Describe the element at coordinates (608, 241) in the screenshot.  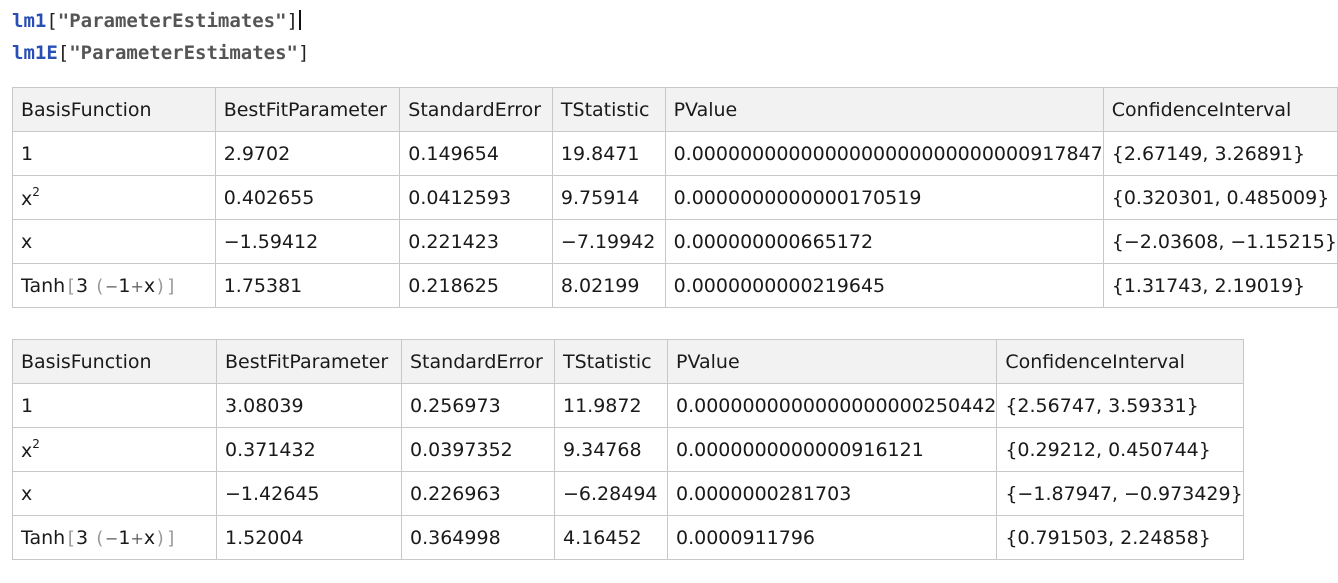
I see `t-stat-cell: −7.19942` at that location.